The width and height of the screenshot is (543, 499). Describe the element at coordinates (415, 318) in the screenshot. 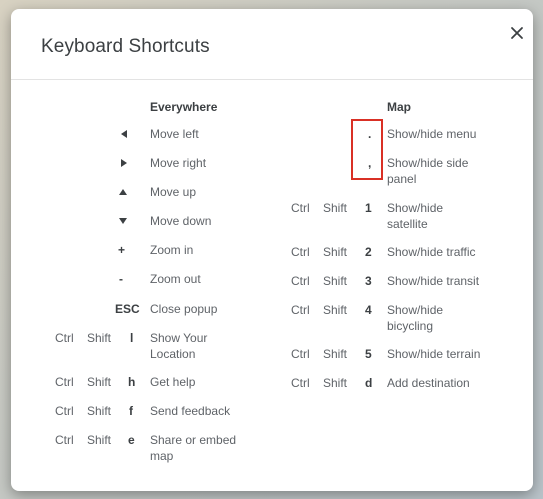

I see `shortcut-show-hide-bicycling: Show/hide bicycling` at that location.